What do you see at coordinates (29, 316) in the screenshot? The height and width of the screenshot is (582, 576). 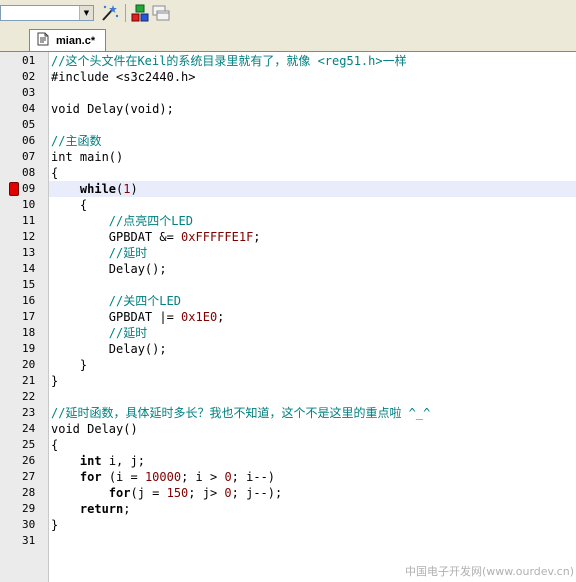 I see `line-number: 17` at bounding box center [29, 316].